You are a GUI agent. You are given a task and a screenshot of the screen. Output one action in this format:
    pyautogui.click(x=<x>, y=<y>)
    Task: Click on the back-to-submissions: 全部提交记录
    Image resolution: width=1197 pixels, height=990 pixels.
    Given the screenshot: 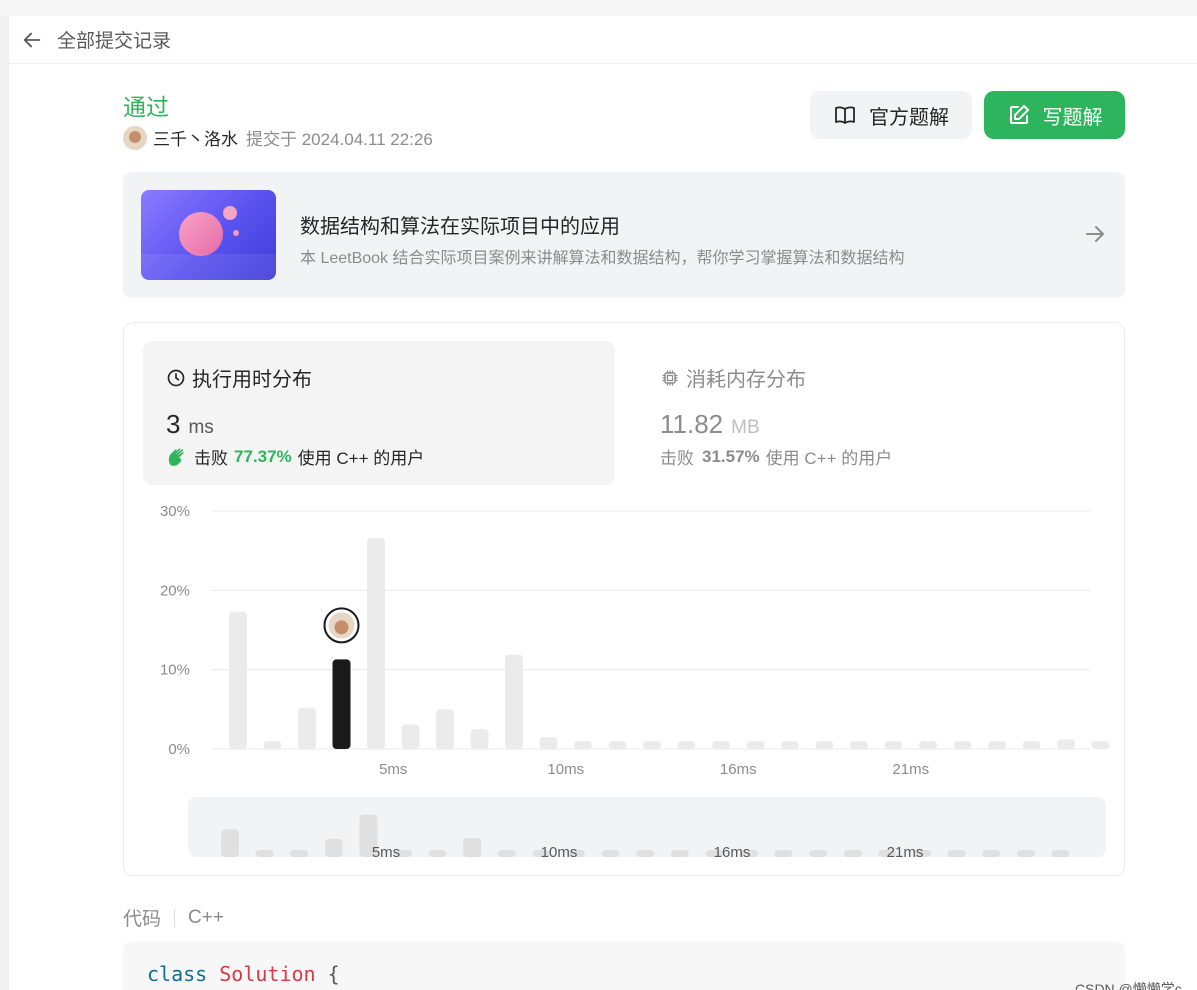 What is the action you would take?
    pyautogui.click(x=603, y=40)
    